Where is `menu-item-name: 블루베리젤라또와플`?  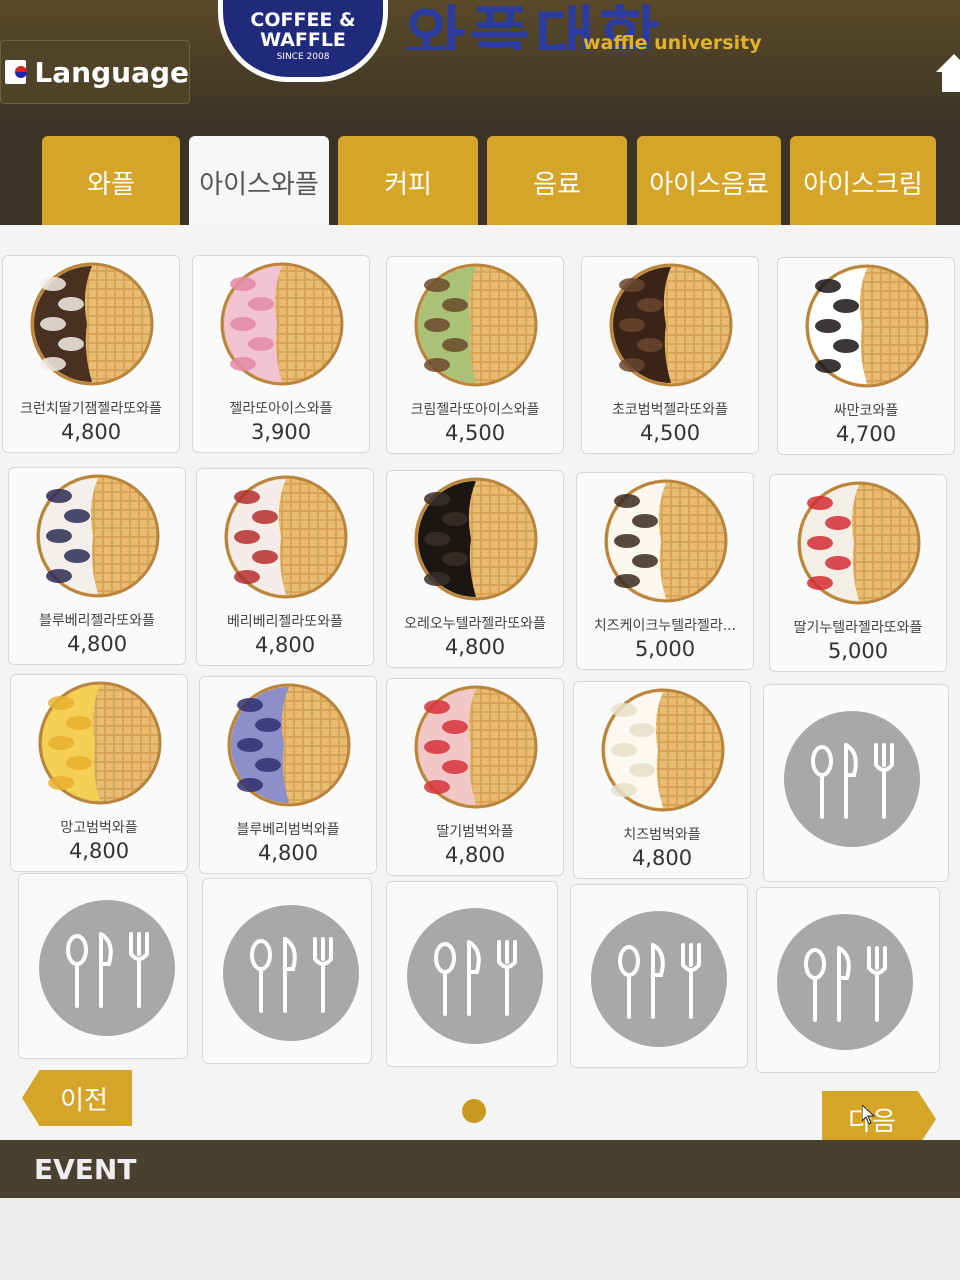
menu-item-name: 블루베리젤라또와플 is located at coordinates (97, 621).